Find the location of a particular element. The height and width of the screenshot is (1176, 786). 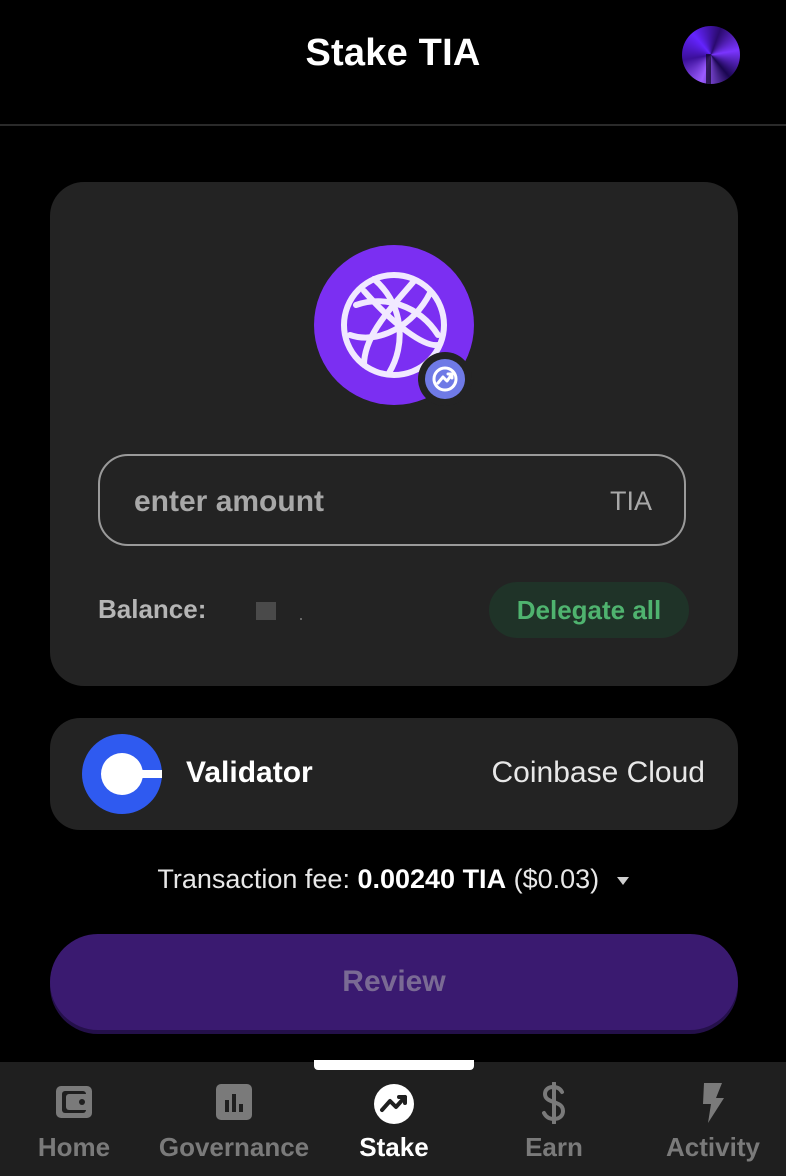

nav-item-activity: Activity is located at coordinates (713, 1119).